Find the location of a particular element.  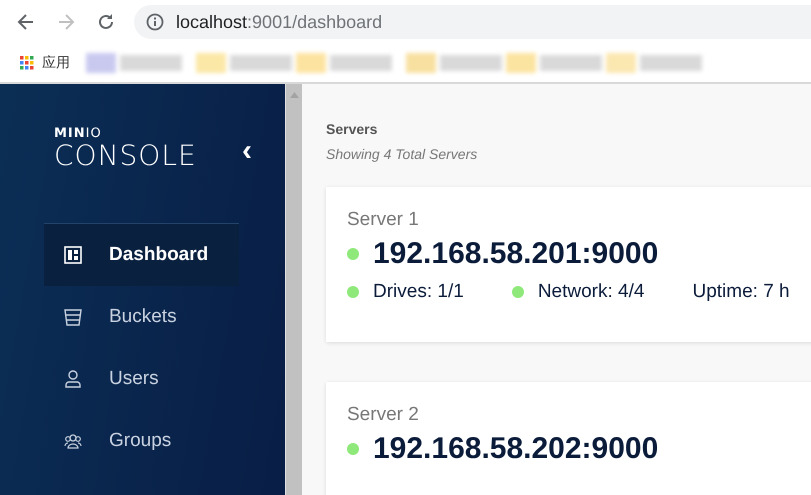

group-icon is located at coordinates (73, 441).